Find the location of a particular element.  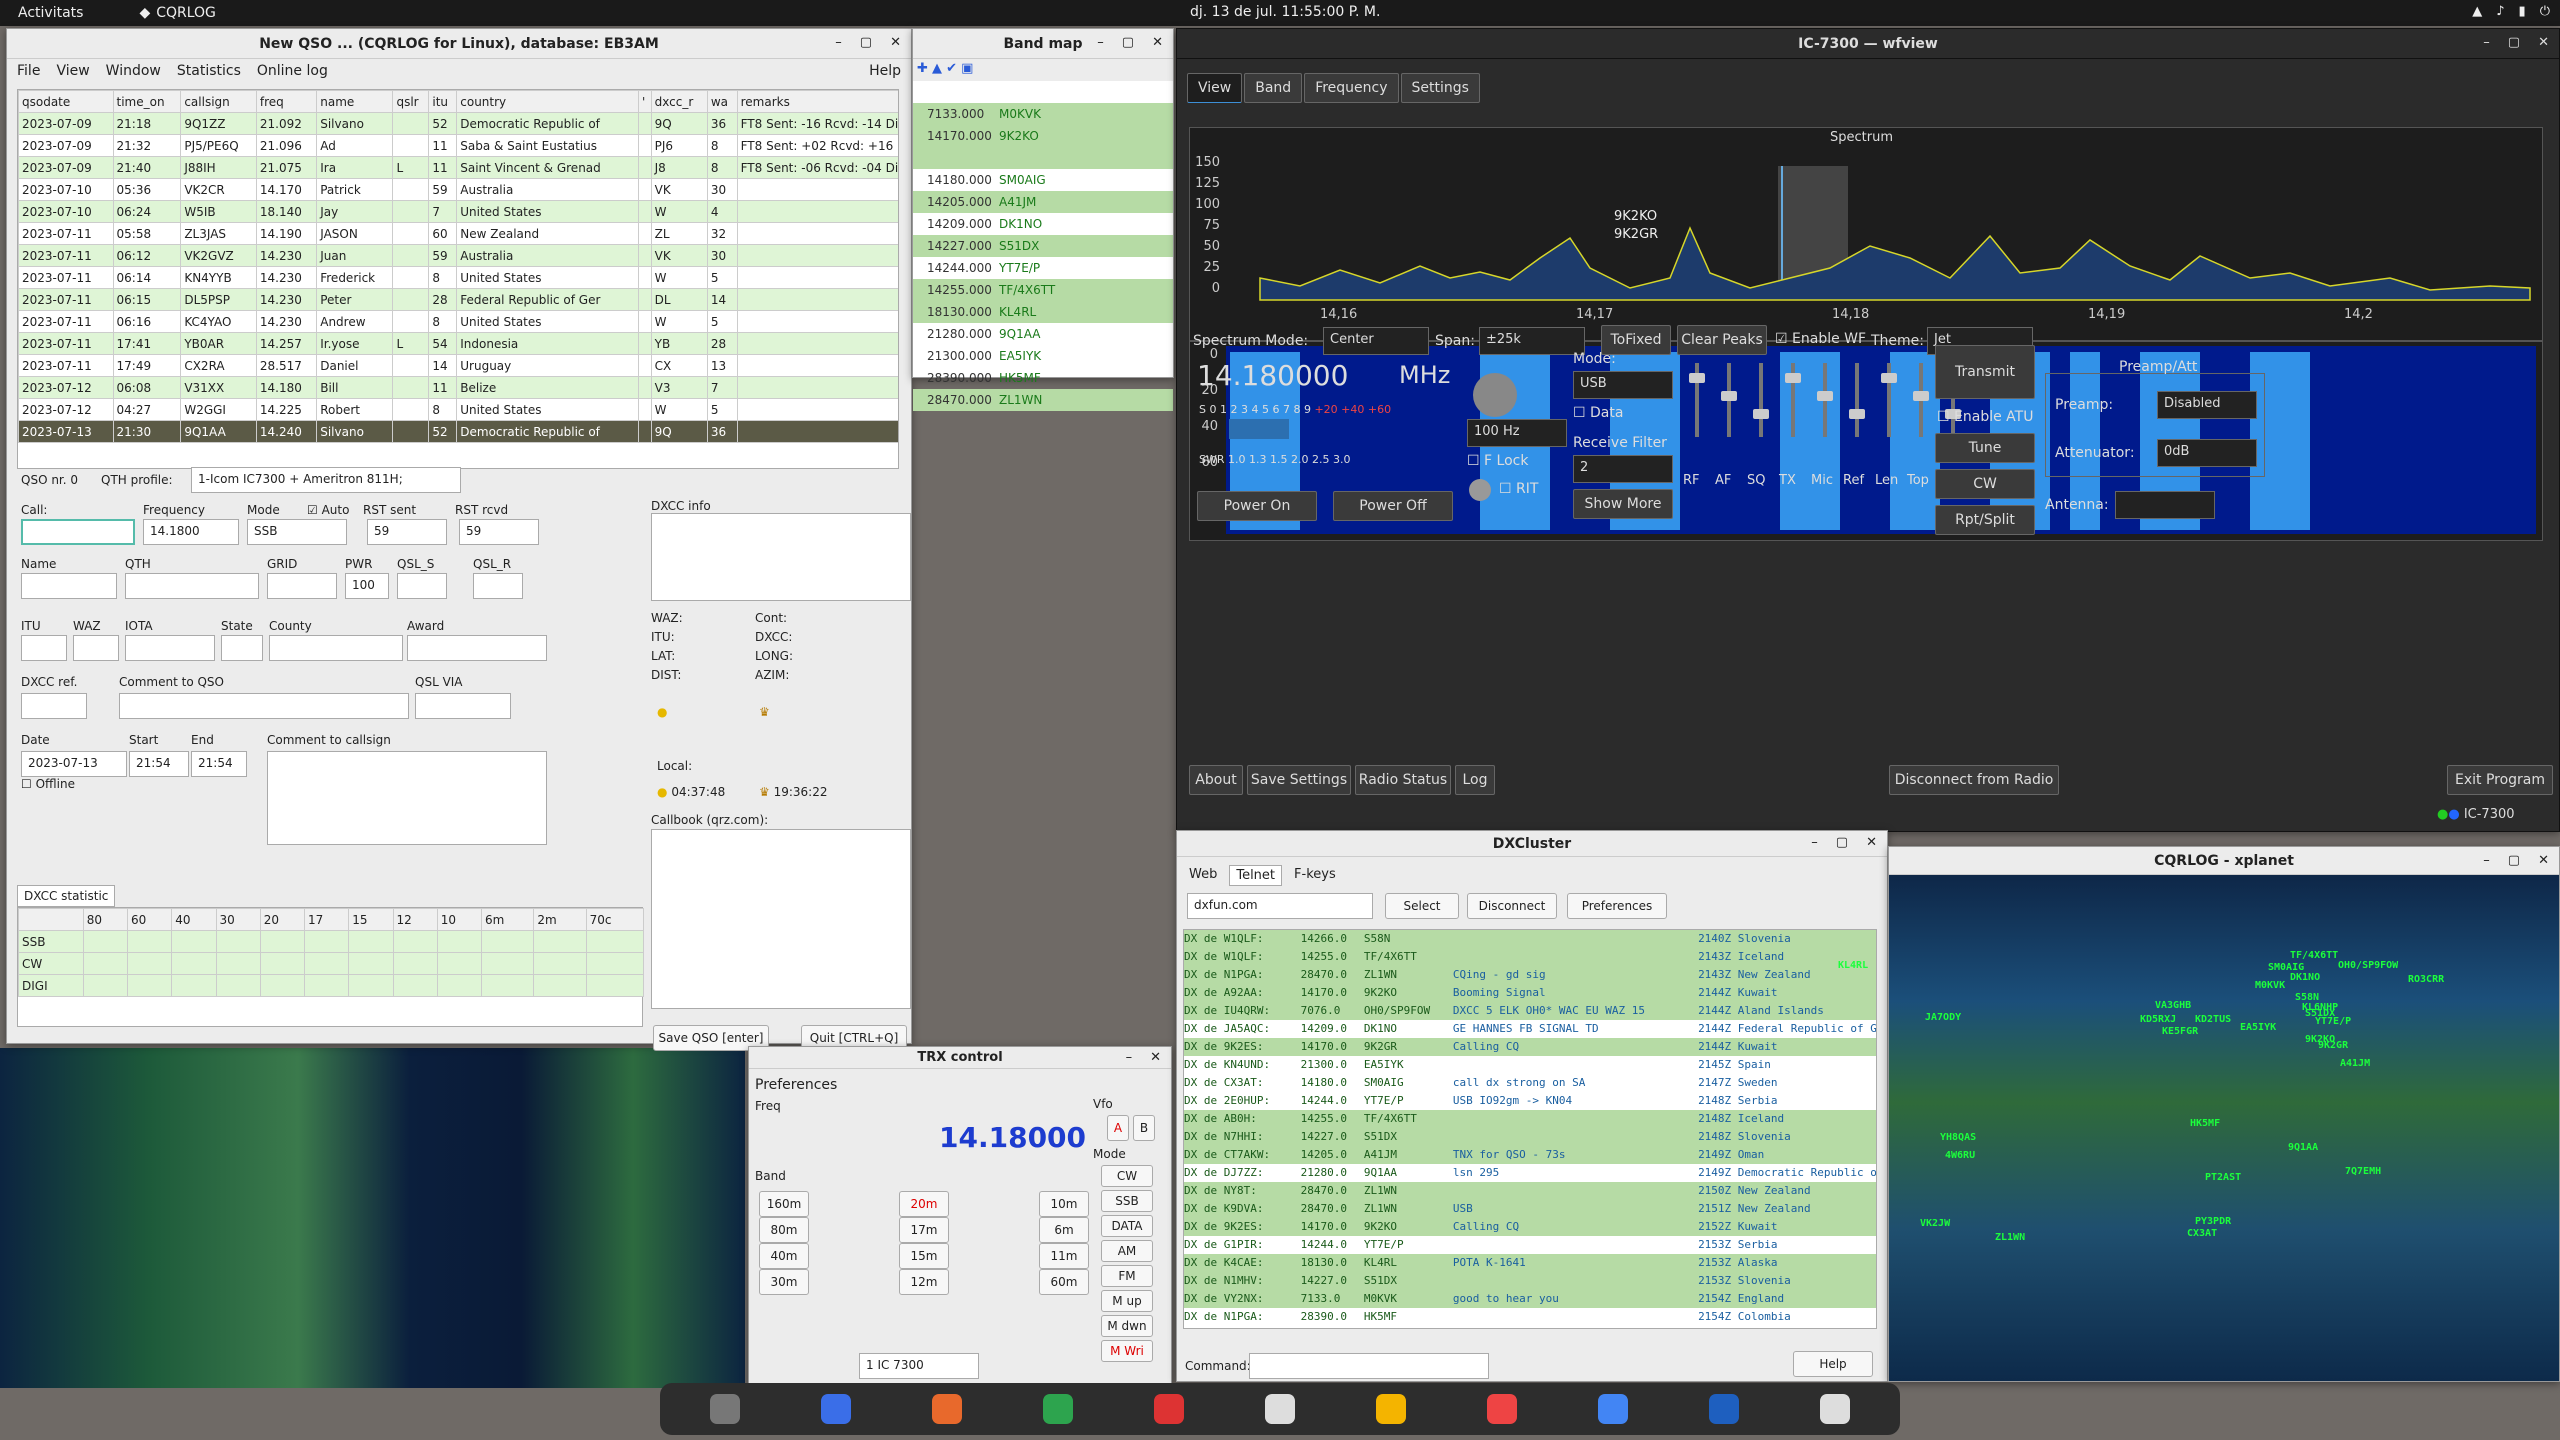

column-header: itu is located at coordinates (443, 101).